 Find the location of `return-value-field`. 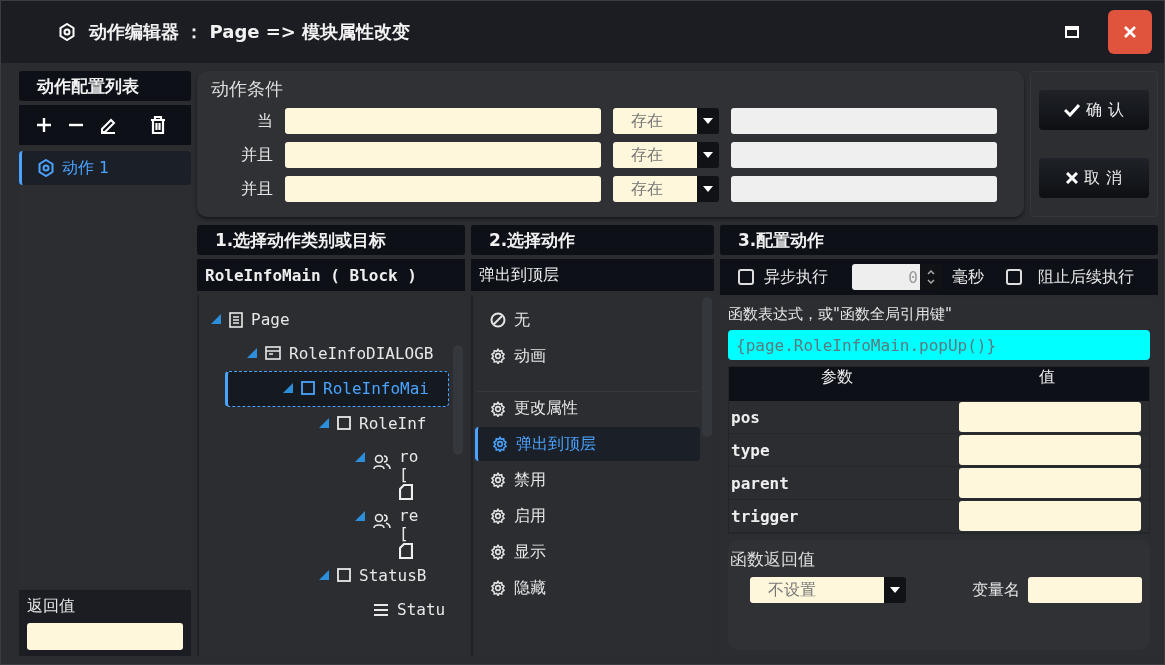

return-value-field is located at coordinates (105, 636).